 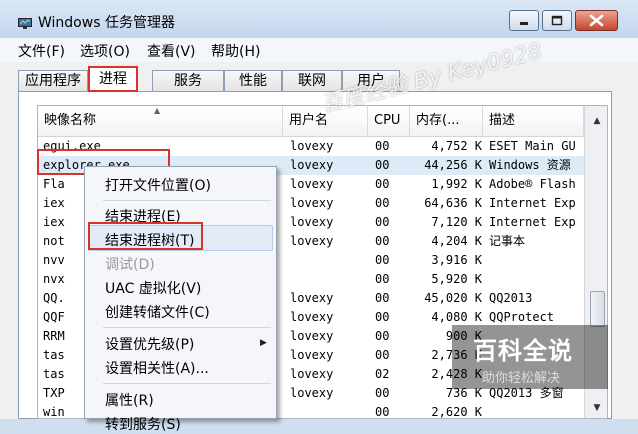 I want to click on column-image-name: 映像名称 ▲, so click(x=160, y=121).